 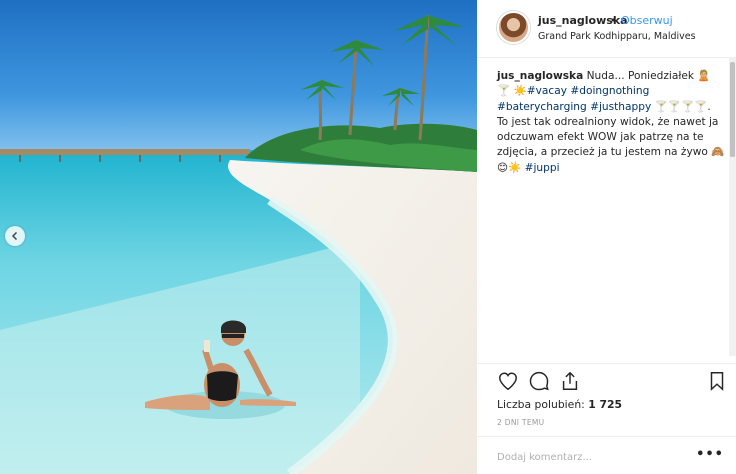 I want to click on more-options-button: •••, so click(x=710, y=454).